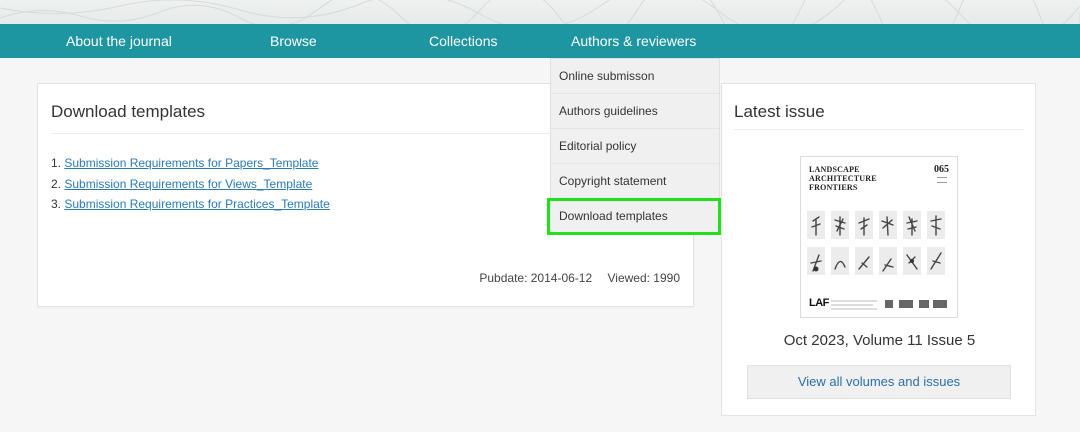  I want to click on cover-footer-text-lines, so click(889, 305).